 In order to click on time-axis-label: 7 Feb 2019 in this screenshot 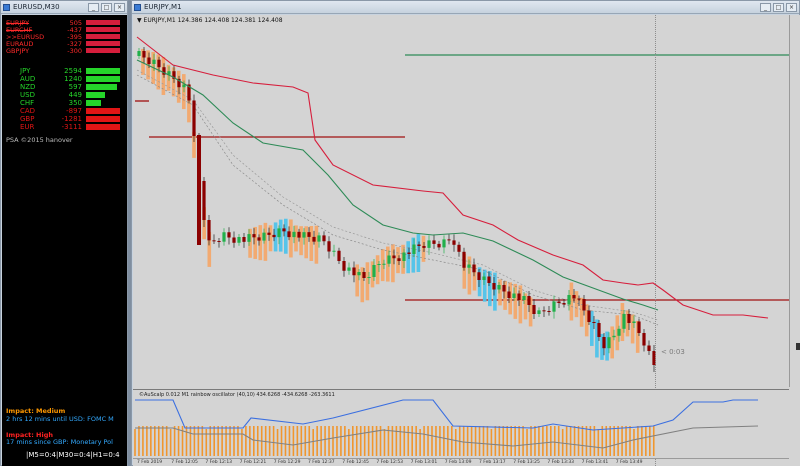, I will do `click(150, 462)`.